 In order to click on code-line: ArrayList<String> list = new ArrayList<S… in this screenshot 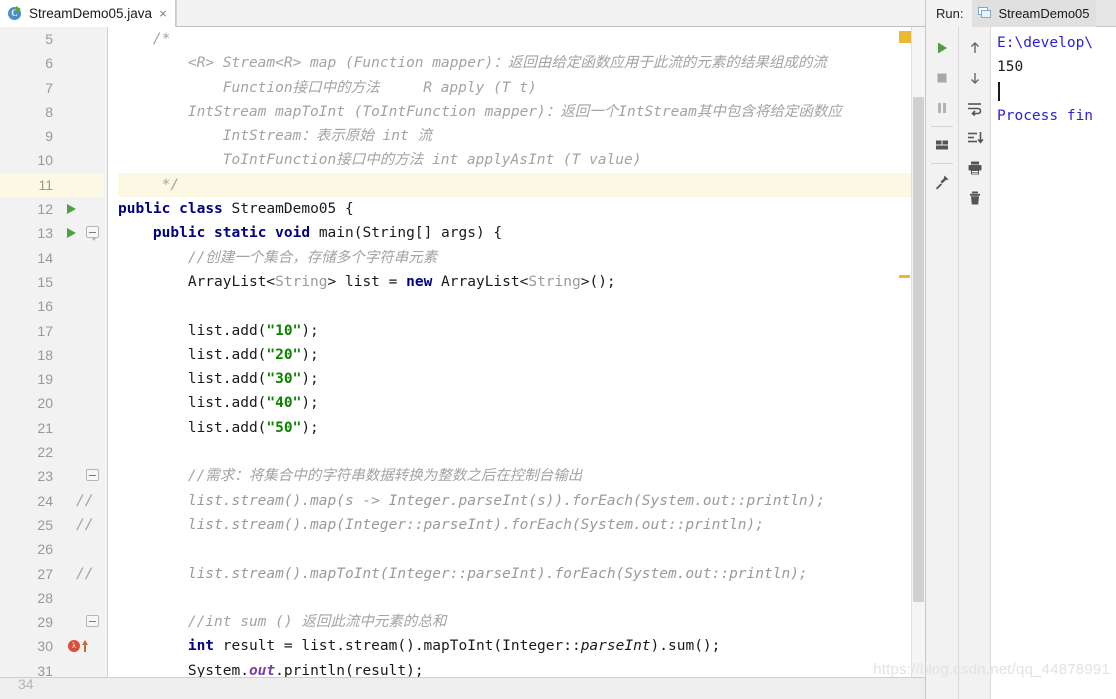, I will do `click(521, 282)`.